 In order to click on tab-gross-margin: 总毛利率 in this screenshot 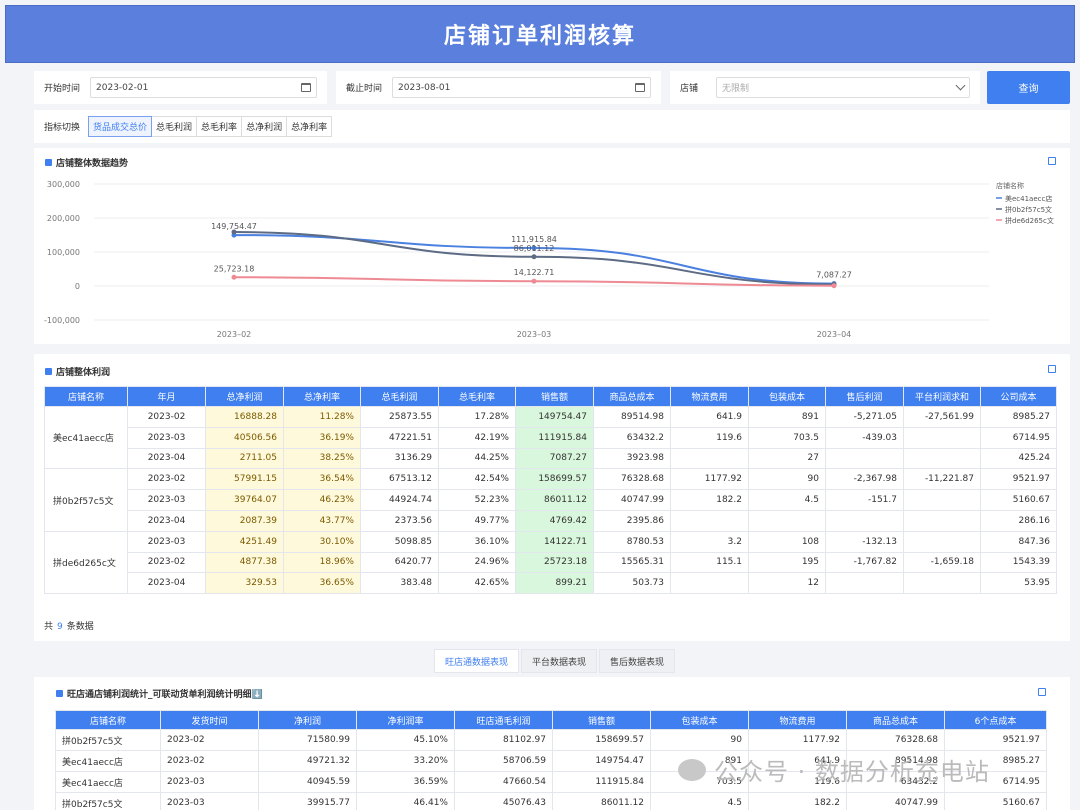, I will do `click(219, 126)`.